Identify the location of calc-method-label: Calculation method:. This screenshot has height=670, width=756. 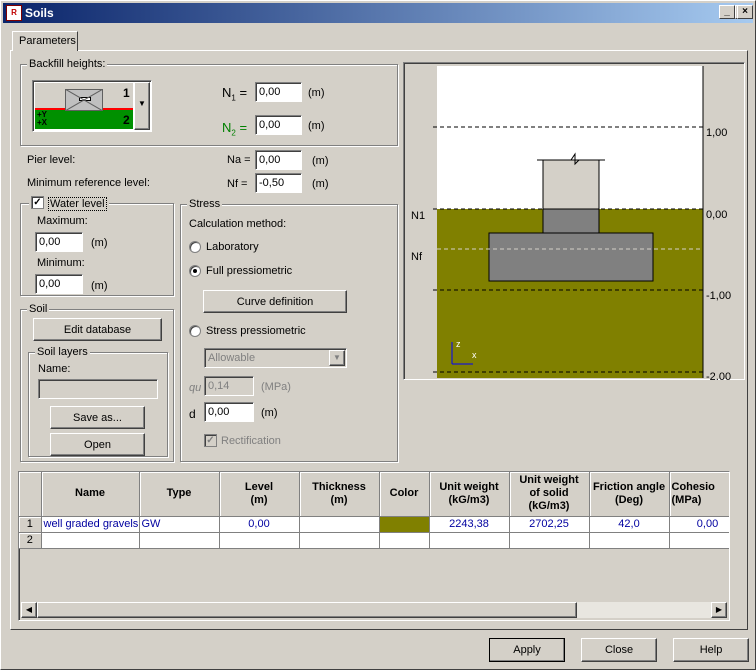
(238, 224).